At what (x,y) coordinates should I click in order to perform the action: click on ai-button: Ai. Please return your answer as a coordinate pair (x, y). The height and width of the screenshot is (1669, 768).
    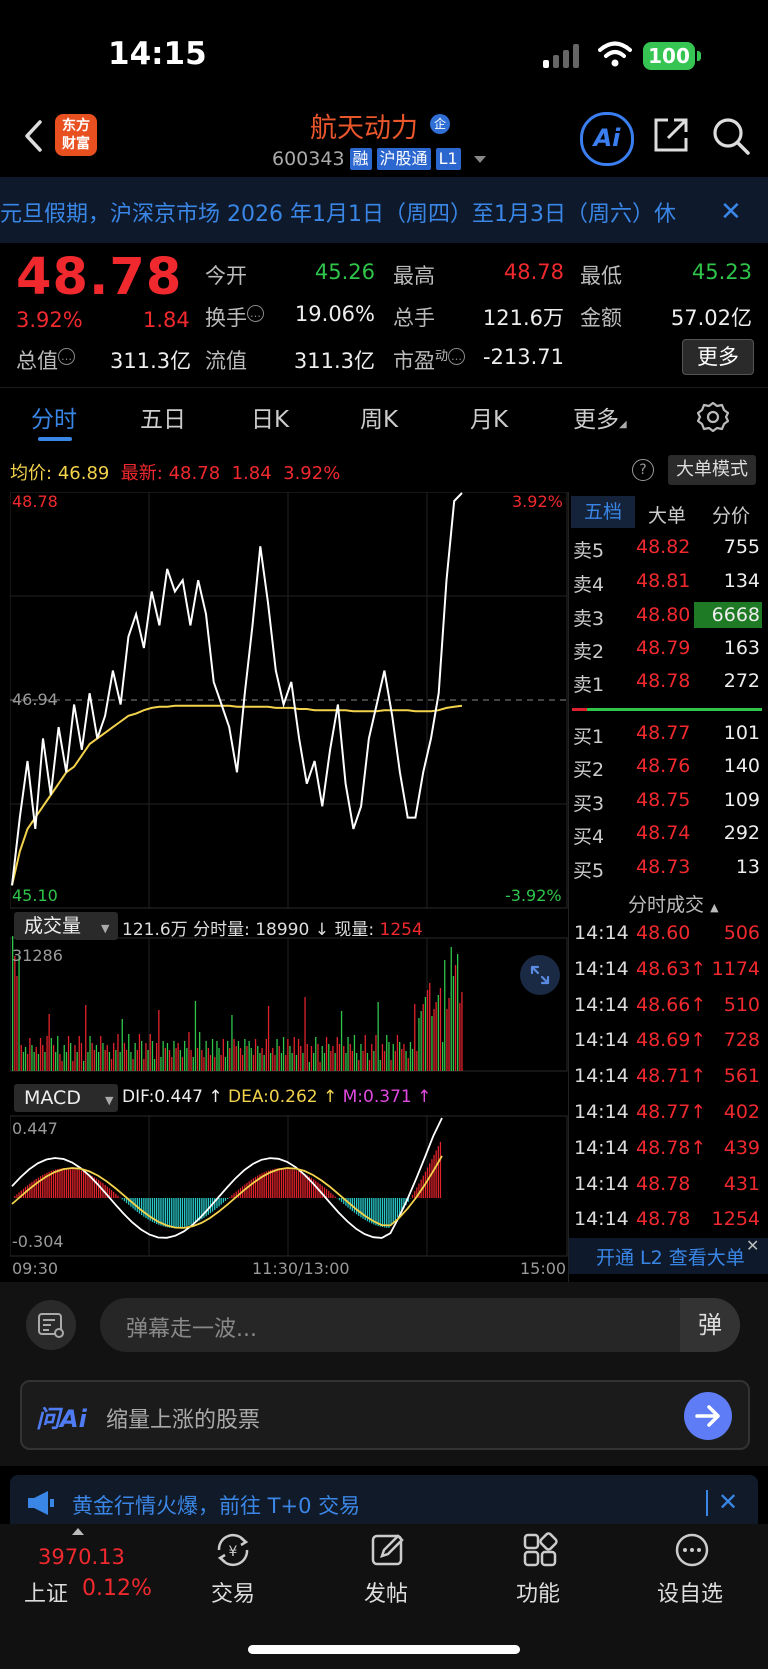
    Looking at the image, I should click on (607, 139).